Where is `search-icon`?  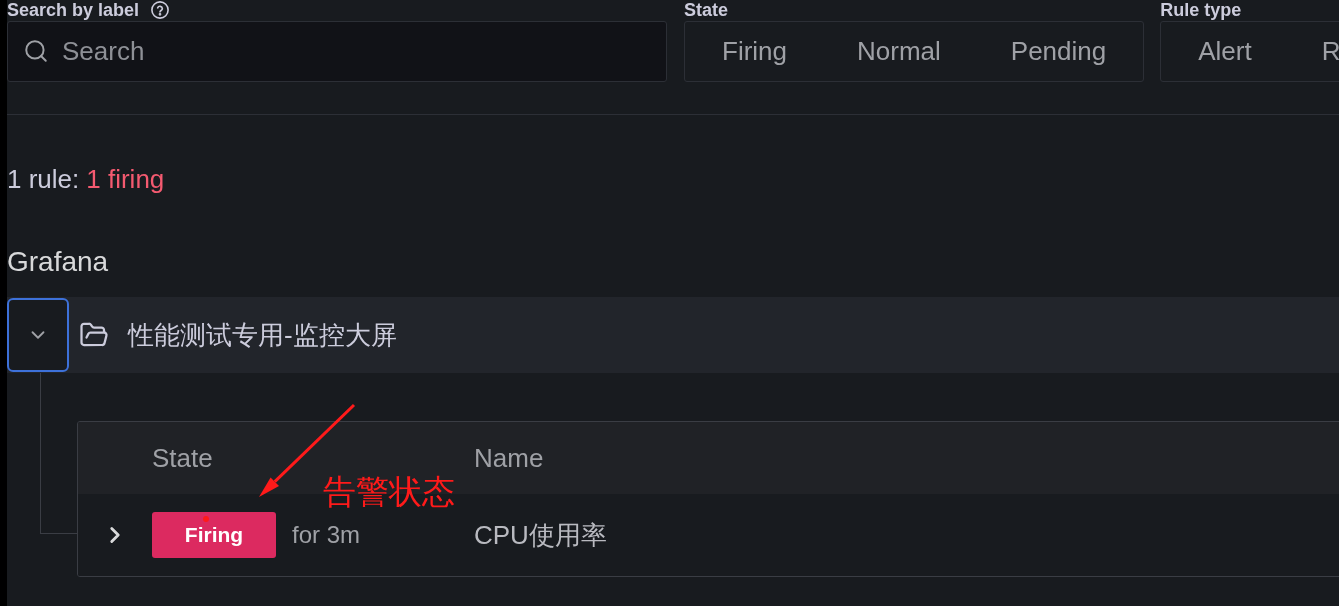 search-icon is located at coordinates (36, 51).